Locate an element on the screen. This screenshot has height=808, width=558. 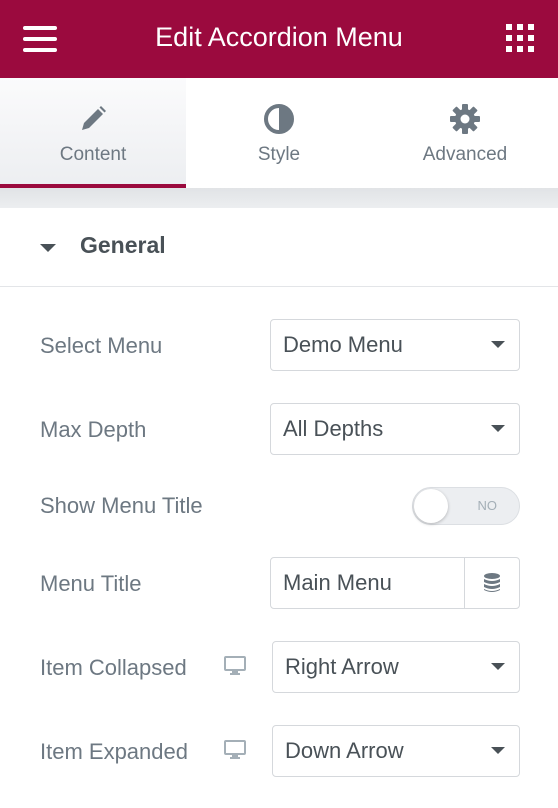
tab-bar: Content Style Advanced is located at coordinates (279, 133).